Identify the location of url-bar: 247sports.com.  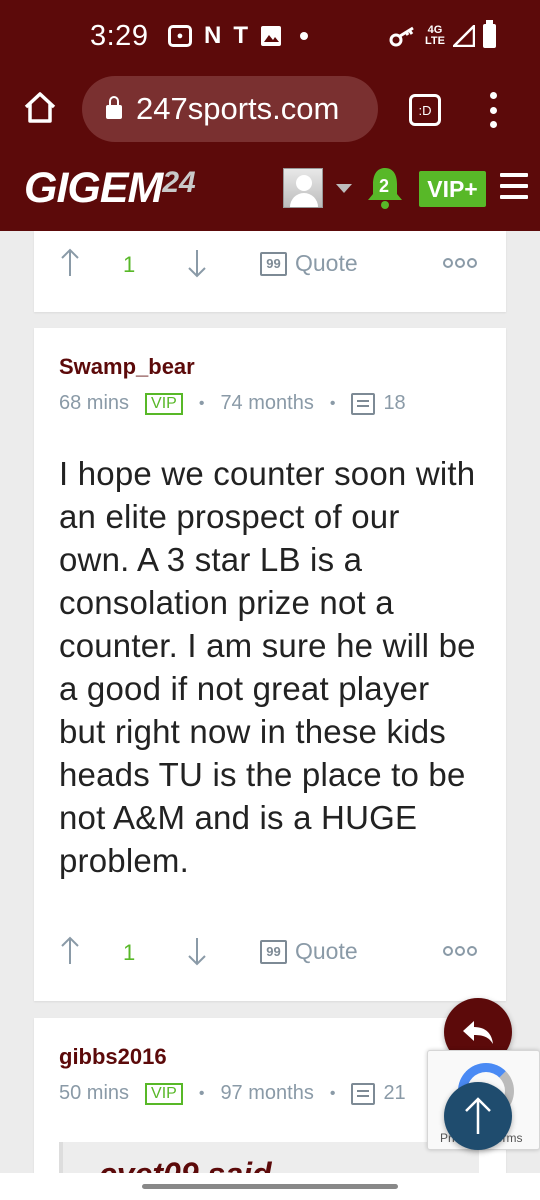
(230, 109).